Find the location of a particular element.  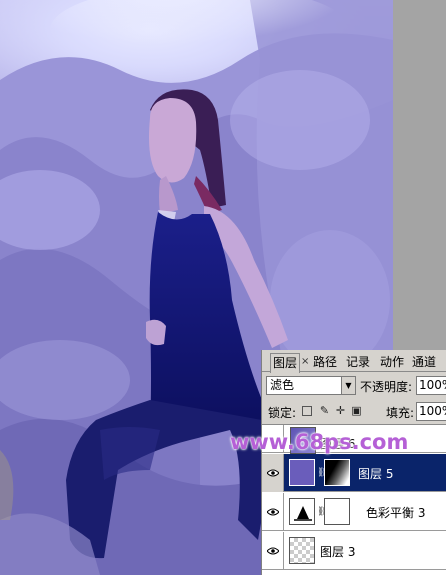

layer-name: 色彩平衡 3 is located at coordinates (396, 513).